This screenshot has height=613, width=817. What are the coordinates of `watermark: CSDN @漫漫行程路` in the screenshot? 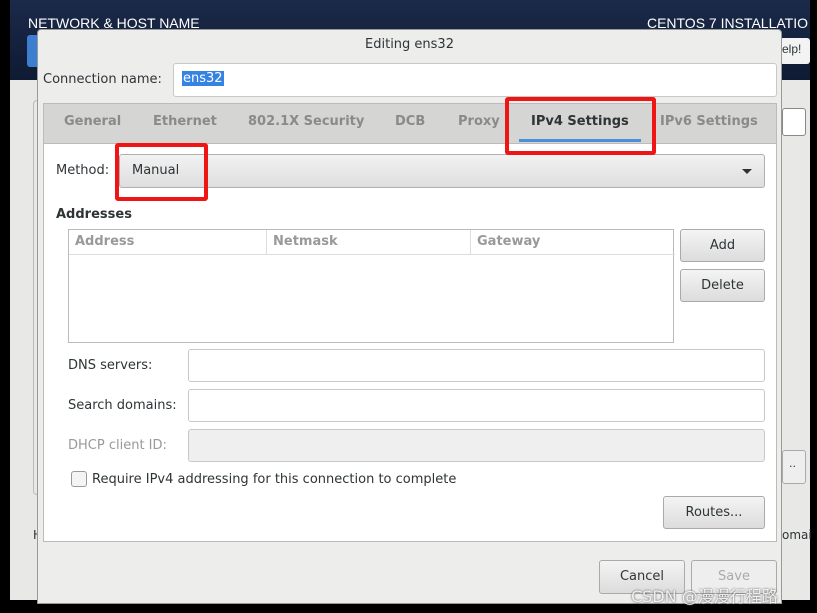 It's located at (704, 596).